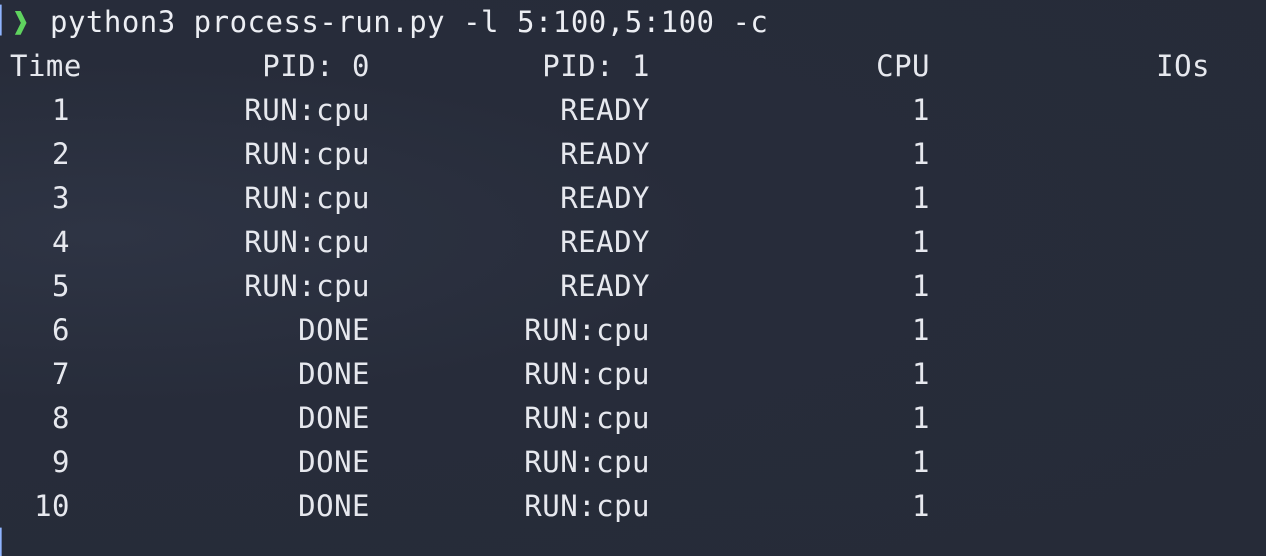  What do you see at coordinates (46, 66) in the screenshot?
I see `header-time: Time` at bounding box center [46, 66].